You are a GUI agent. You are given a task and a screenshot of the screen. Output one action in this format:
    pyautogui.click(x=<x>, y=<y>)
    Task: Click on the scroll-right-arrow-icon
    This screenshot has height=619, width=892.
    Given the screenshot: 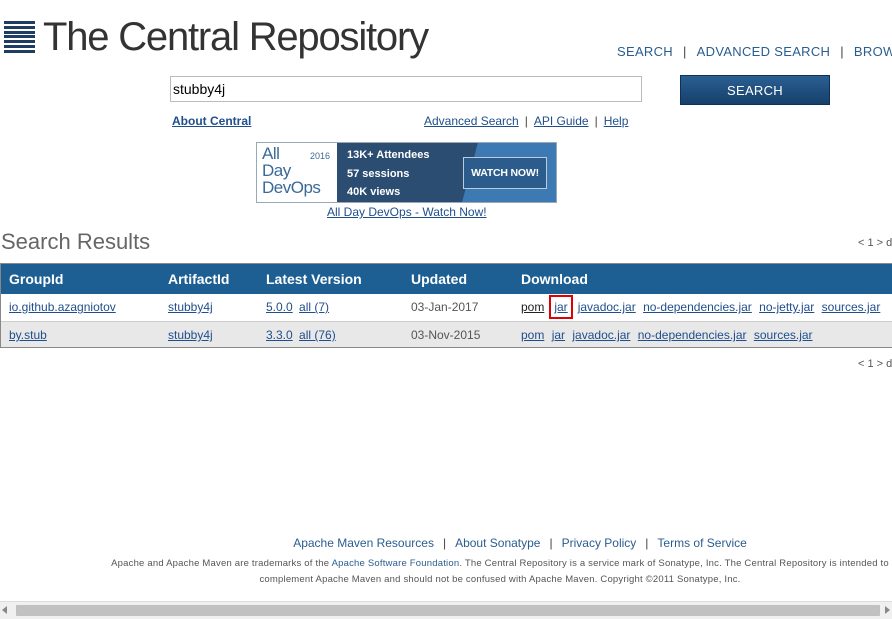 What is the action you would take?
    pyautogui.click(x=887, y=610)
    